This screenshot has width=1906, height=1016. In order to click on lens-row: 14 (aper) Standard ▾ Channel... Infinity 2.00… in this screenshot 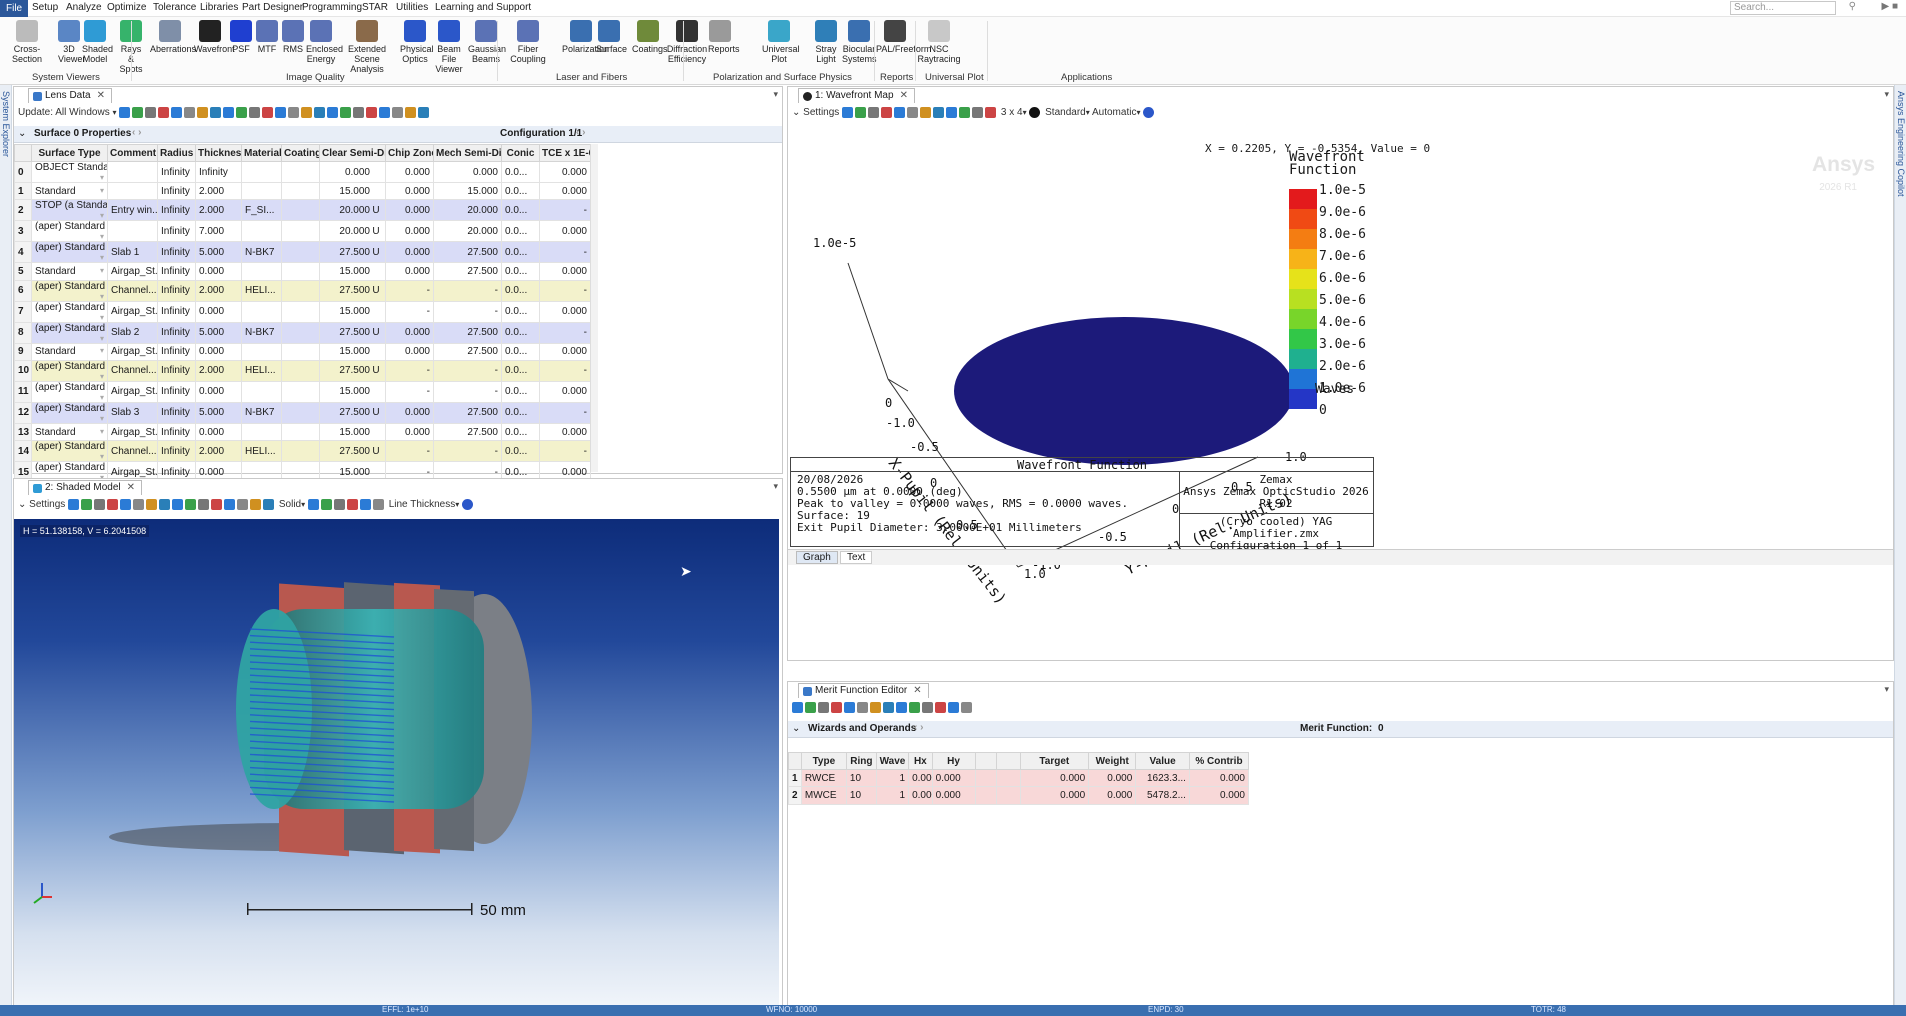, I will do `click(302, 451)`.